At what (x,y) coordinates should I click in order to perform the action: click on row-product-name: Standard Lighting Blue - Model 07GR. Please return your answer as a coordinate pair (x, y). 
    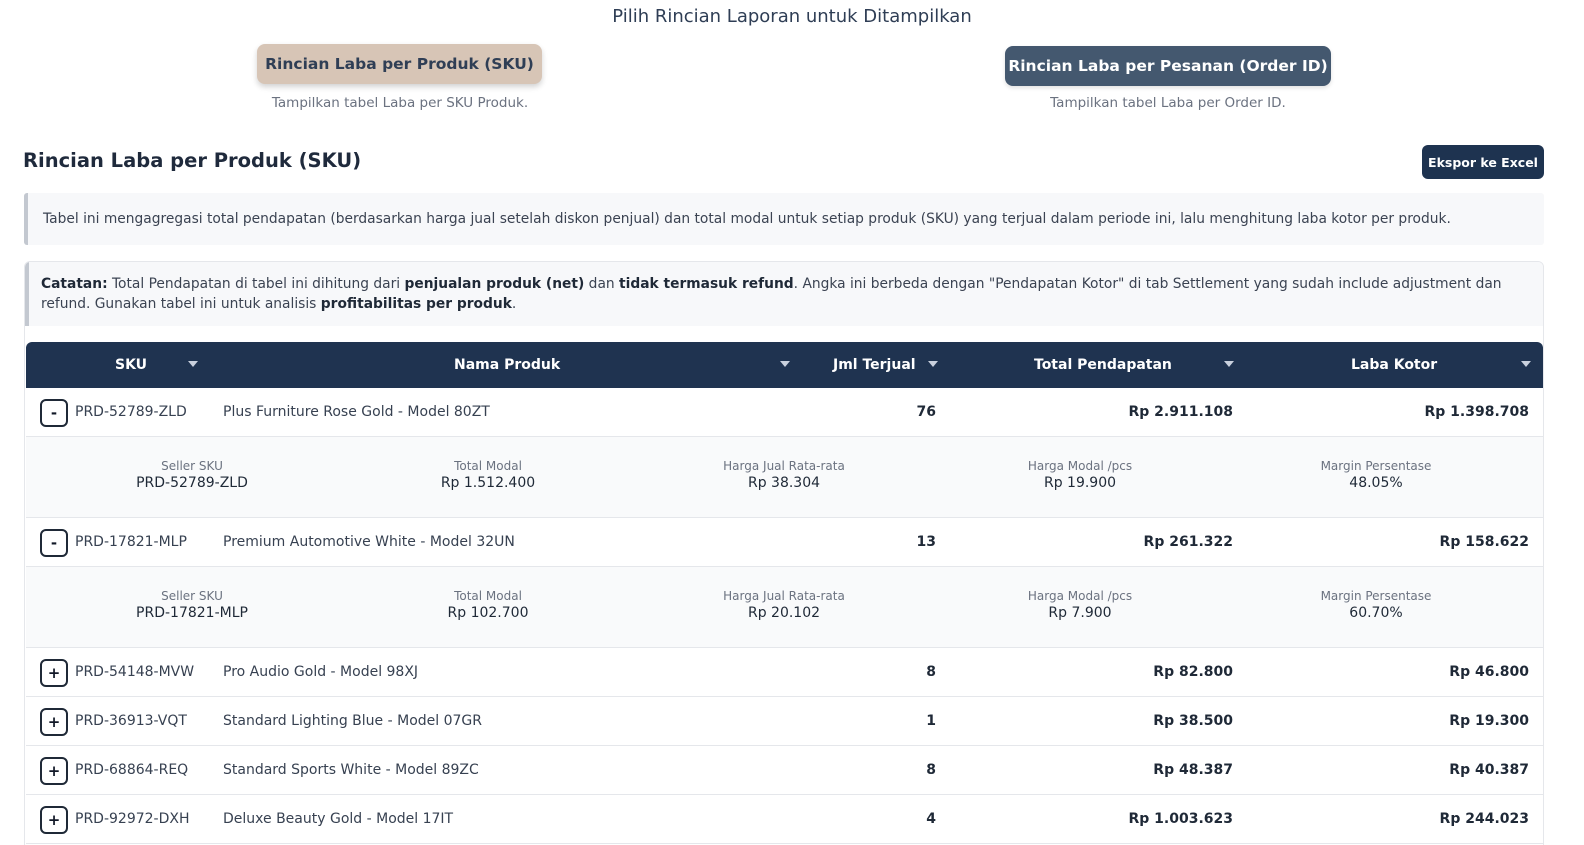
    Looking at the image, I should click on (352, 721).